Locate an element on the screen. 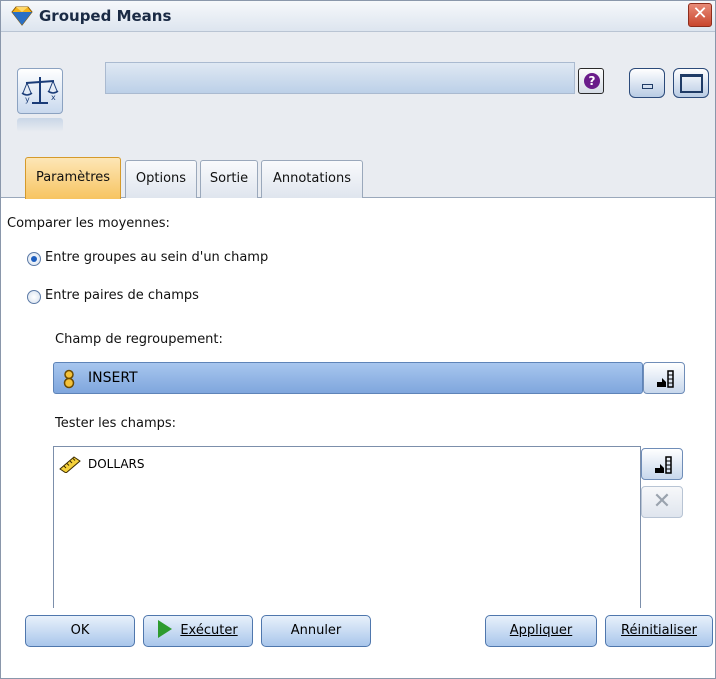 This screenshot has height=679, width=716. minimize-icon is located at coordinates (647, 86).